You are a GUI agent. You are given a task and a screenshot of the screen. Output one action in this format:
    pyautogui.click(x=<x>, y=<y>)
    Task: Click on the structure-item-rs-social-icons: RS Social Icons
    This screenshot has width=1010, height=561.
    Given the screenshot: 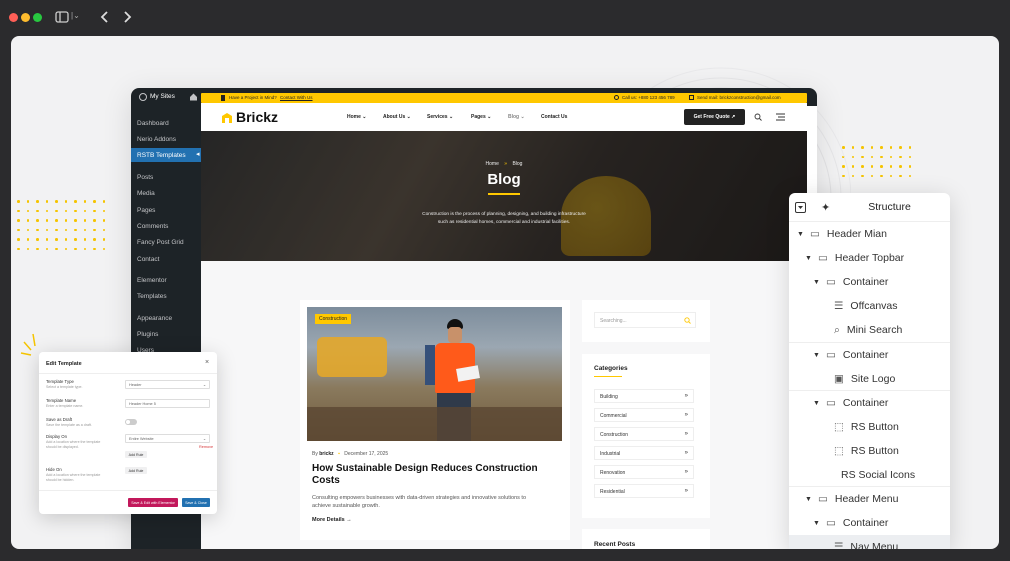 What is the action you would take?
    pyautogui.click(x=878, y=475)
    